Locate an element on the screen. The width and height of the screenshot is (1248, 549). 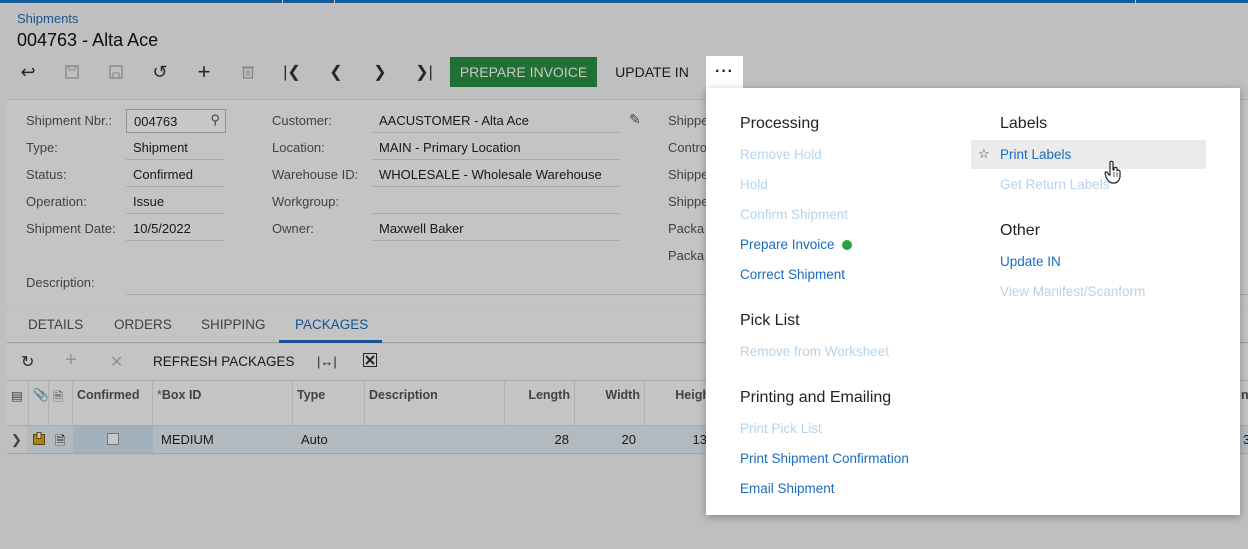
hand-pointer-cursor-icon is located at coordinates (1112, 172).